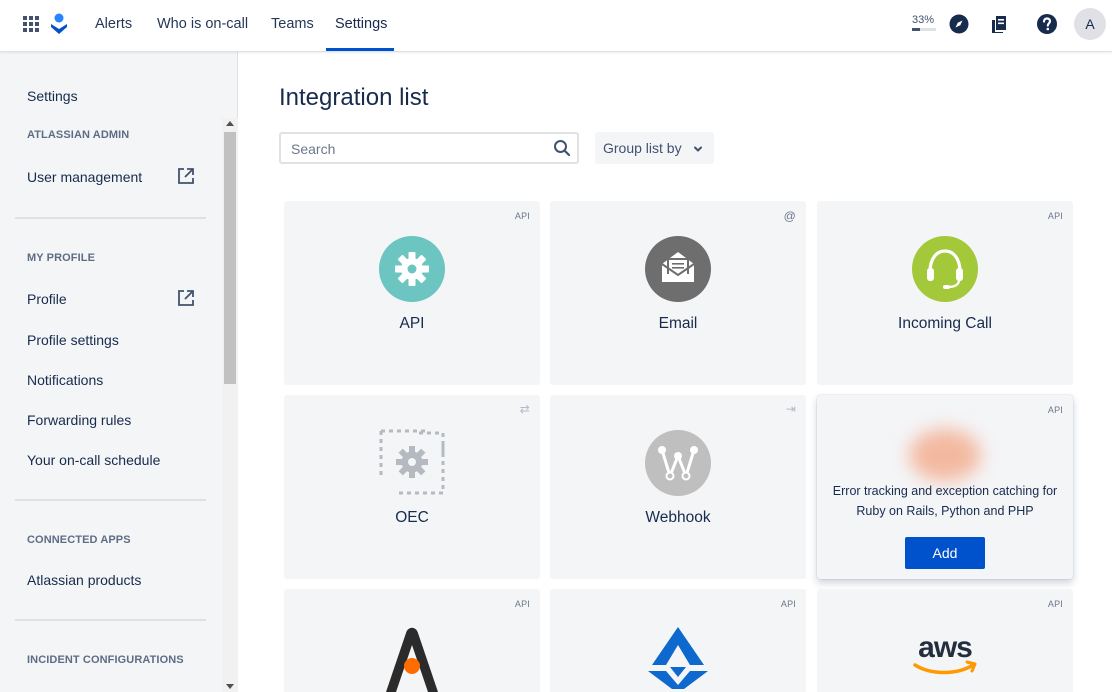  What do you see at coordinates (52, 96) in the screenshot?
I see `sidebar-item-settings: Settings` at bounding box center [52, 96].